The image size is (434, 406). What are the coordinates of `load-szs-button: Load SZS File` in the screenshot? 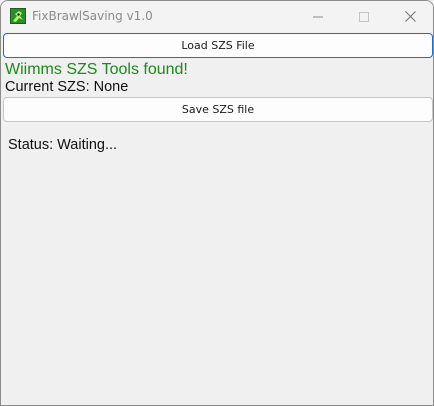 It's located at (218, 45).